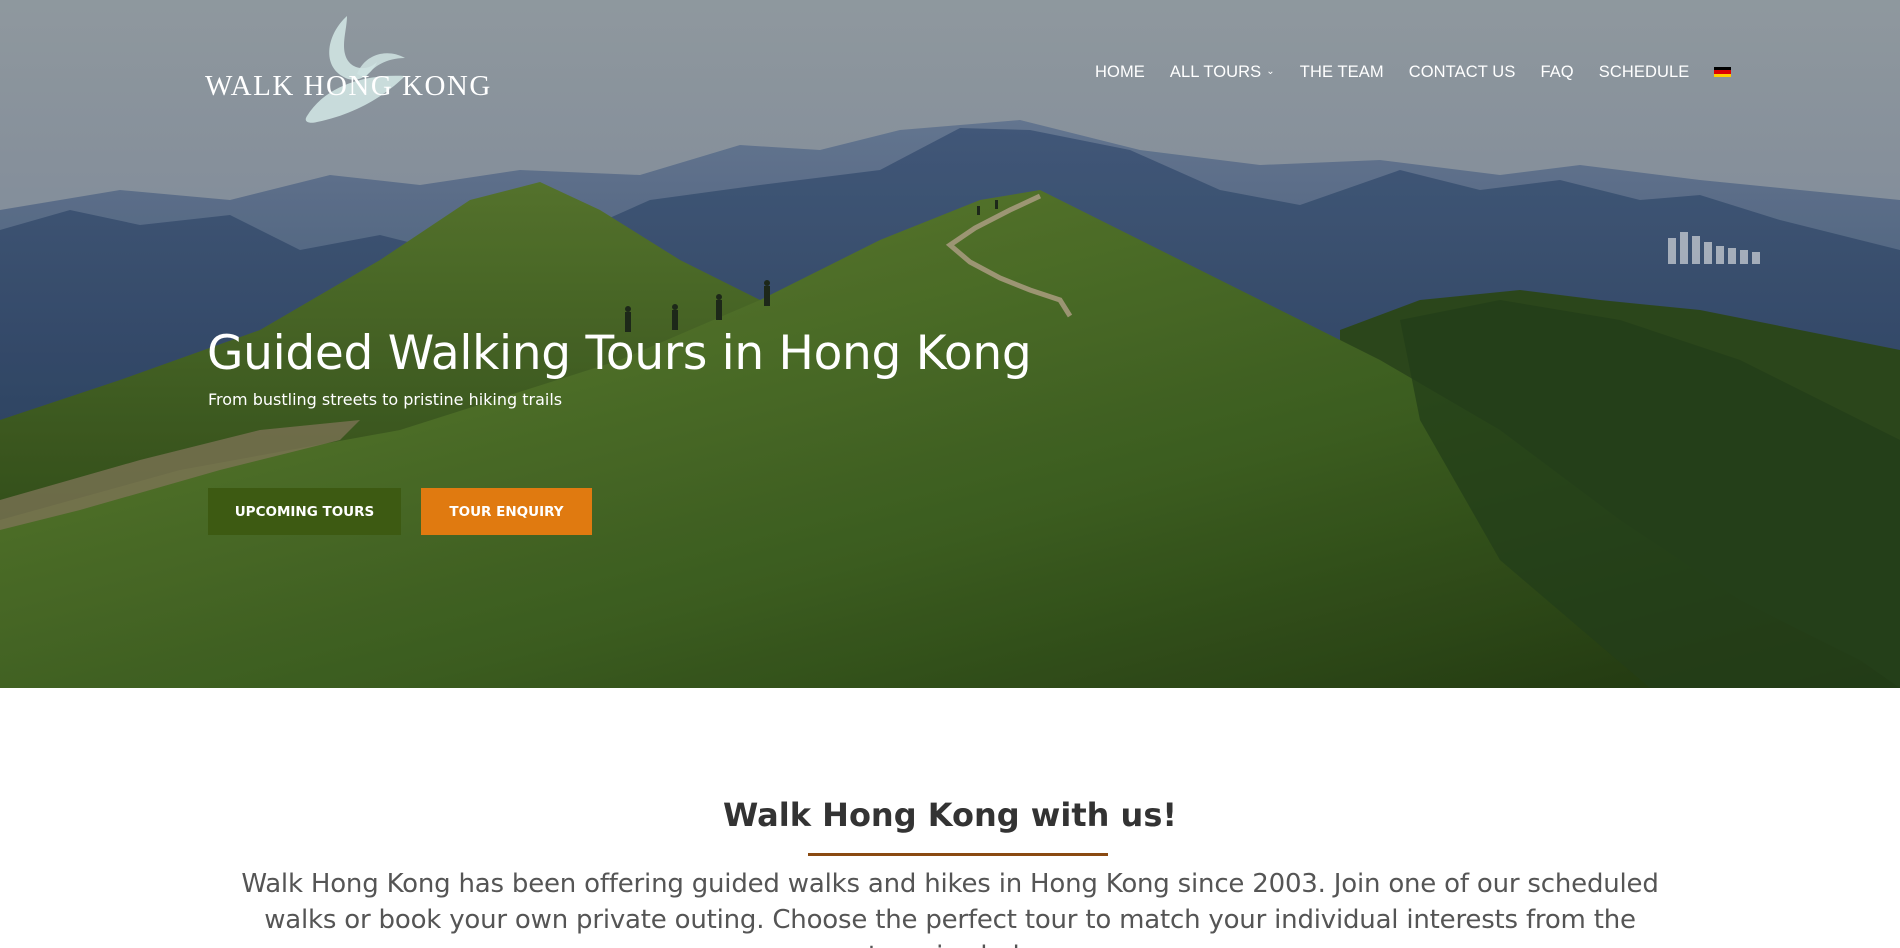 The width and height of the screenshot is (1900, 948). I want to click on nav-faq: FAQ, so click(1556, 72).